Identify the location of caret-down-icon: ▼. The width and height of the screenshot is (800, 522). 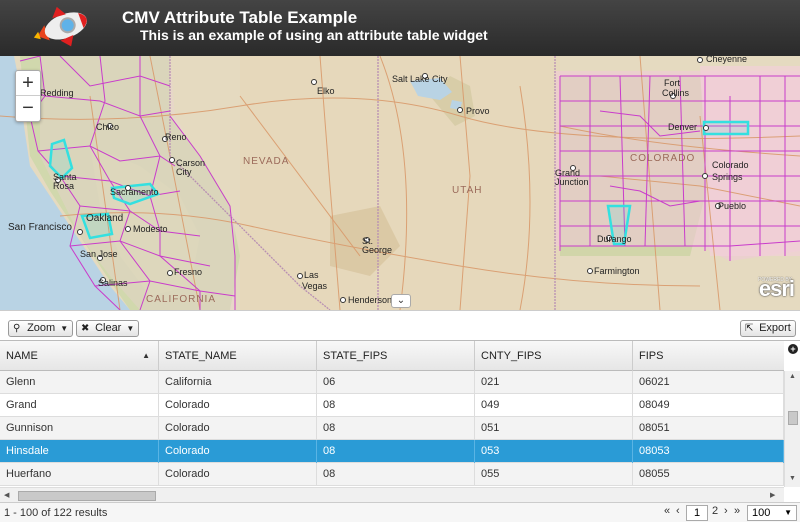
(64, 328).